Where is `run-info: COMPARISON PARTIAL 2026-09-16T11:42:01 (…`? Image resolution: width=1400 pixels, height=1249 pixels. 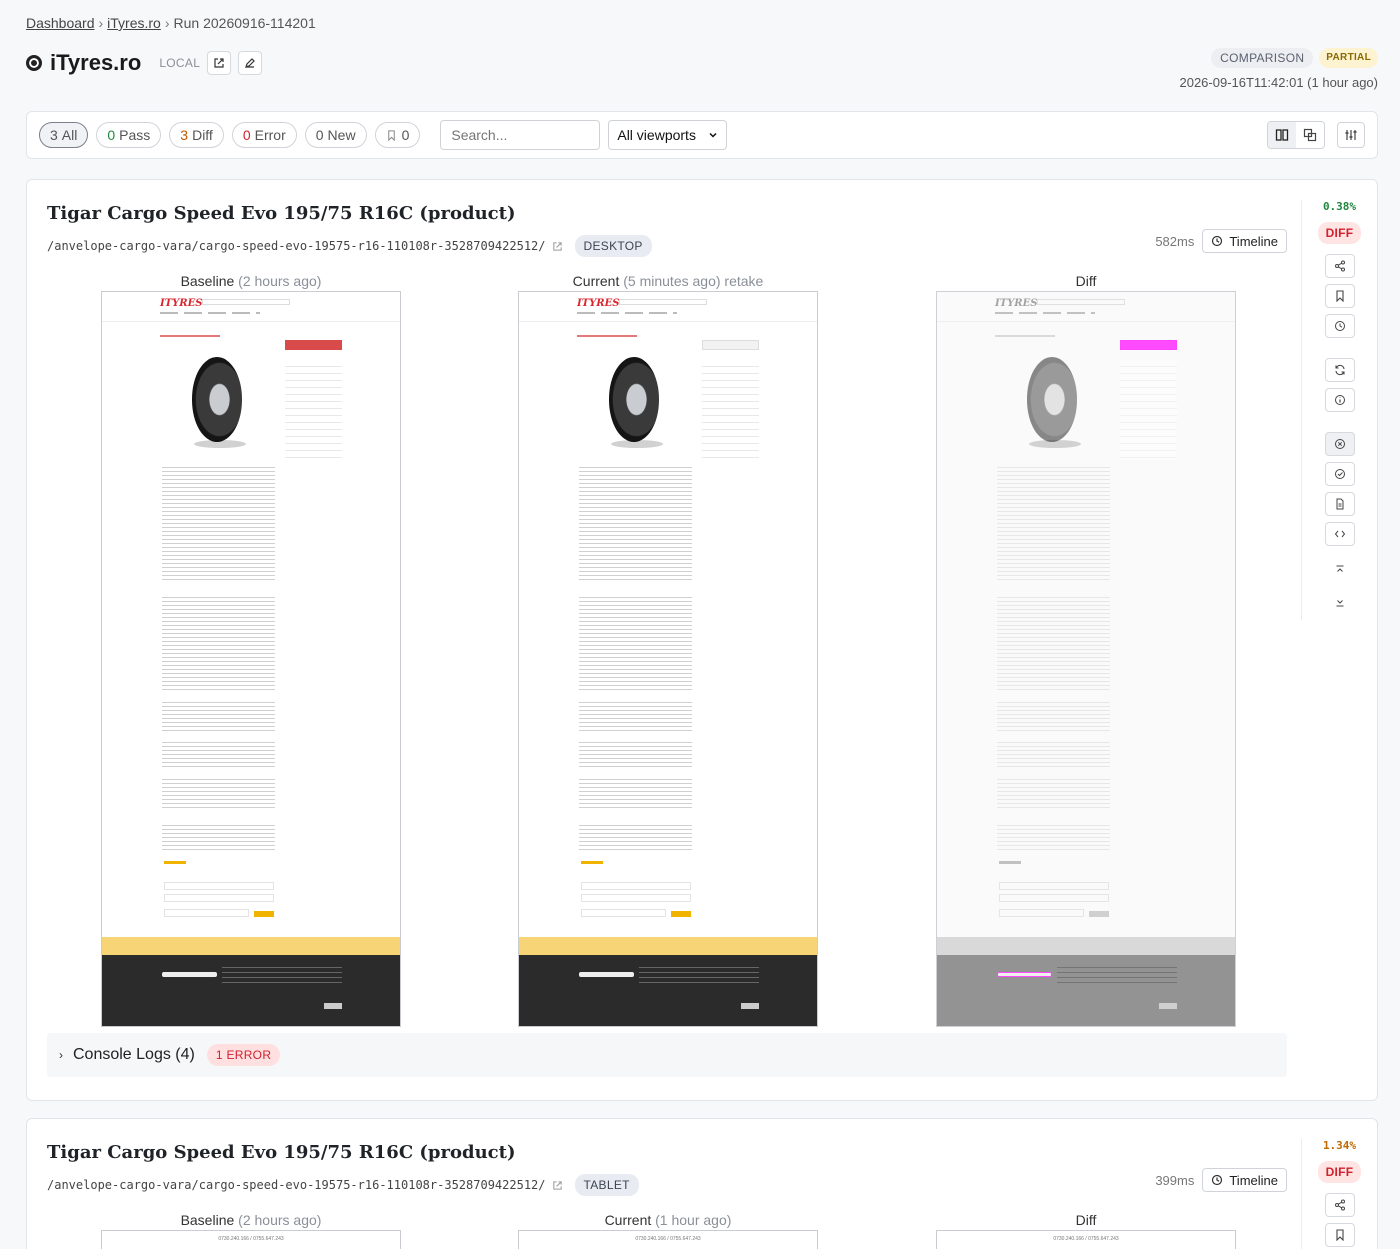
run-info: COMPARISON PARTIAL 2026-09-16T11:42:01 (… is located at coordinates (1278, 69).